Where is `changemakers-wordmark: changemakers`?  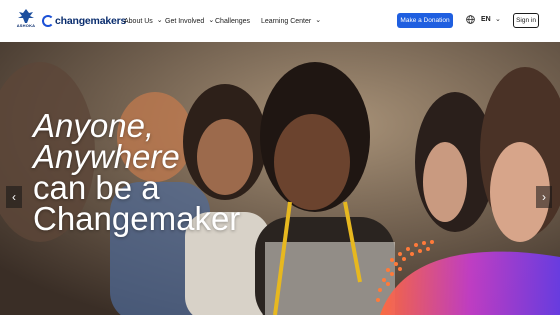
changemakers-wordmark: changemakers is located at coordinates (91, 21).